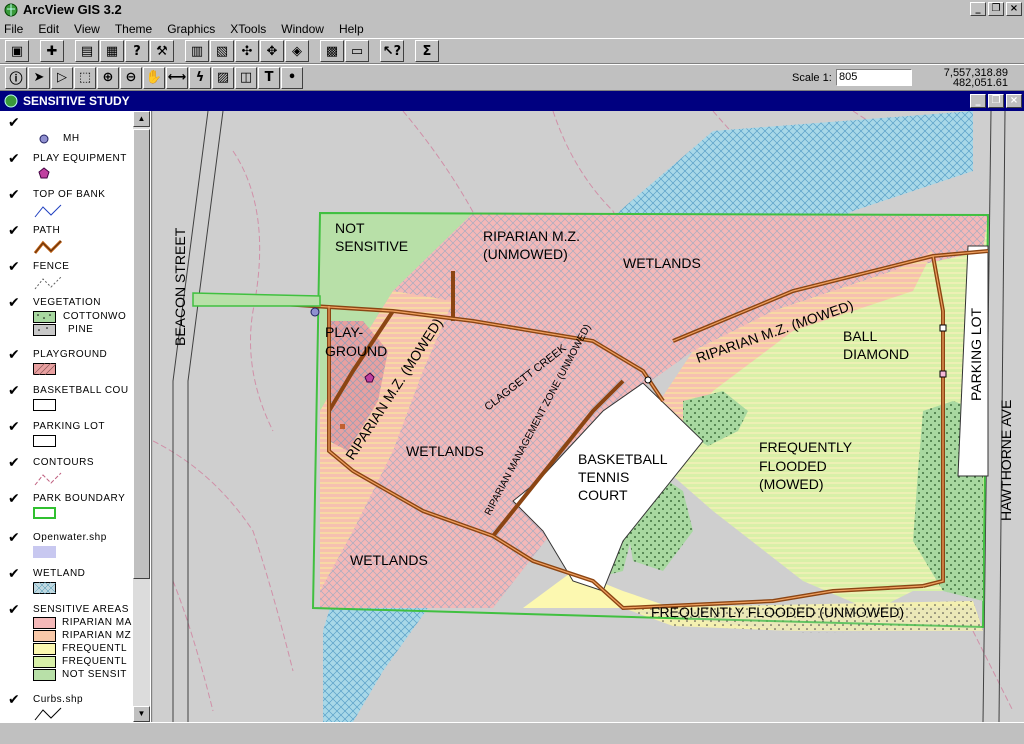  Describe the element at coordinates (223, 77) in the screenshot. I see `area-of-interest-icon: ▨` at that location.